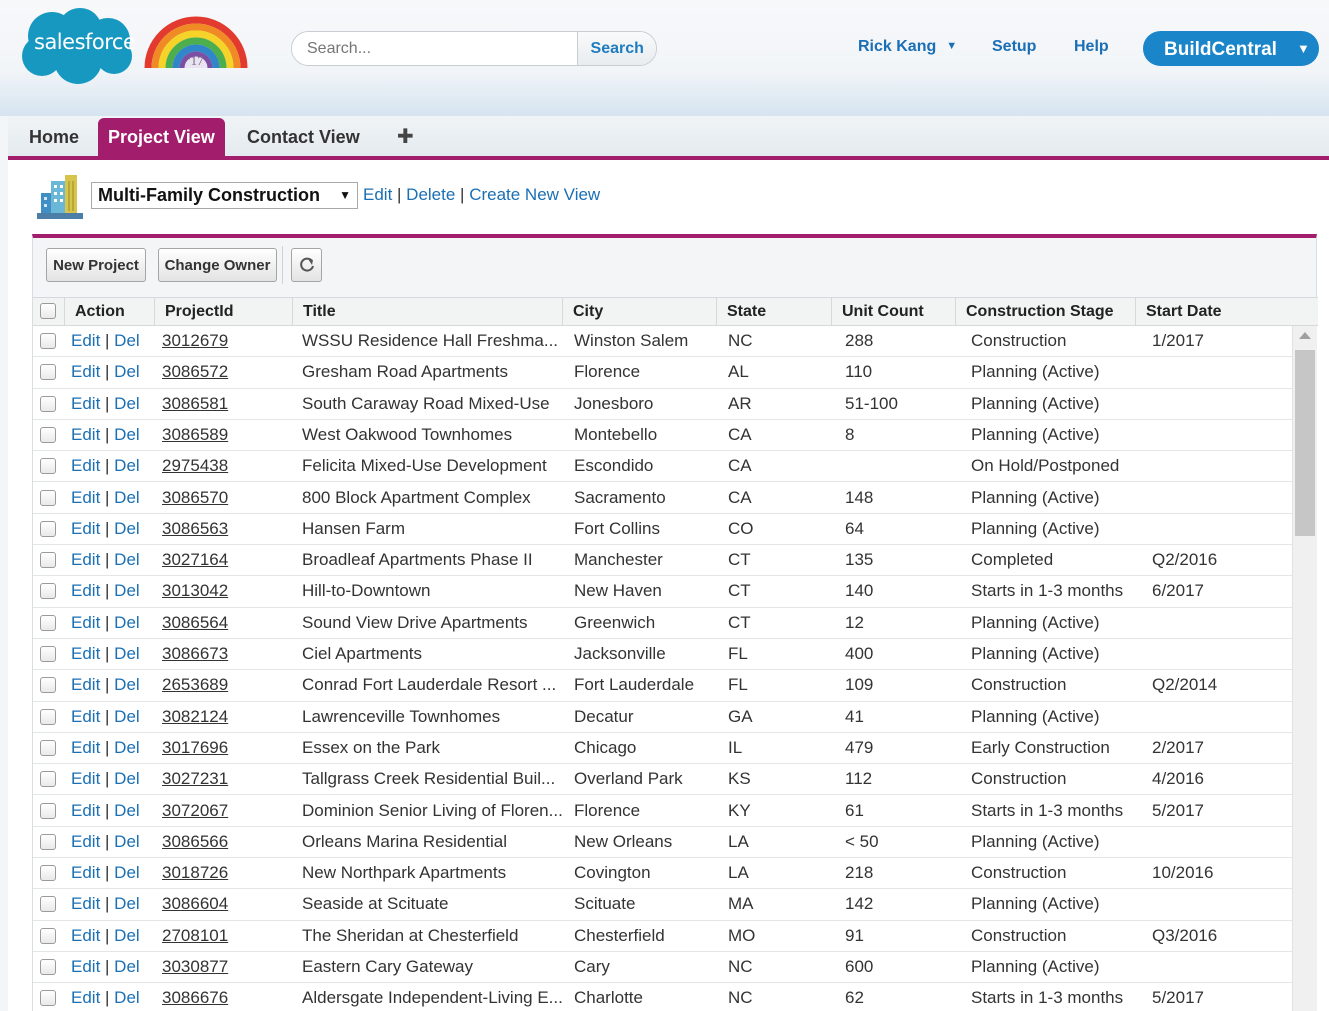 This screenshot has height=1011, width=1329. Describe the element at coordinates (222, 748) in the screenshot. I see `project-id-link: 3017696` at that location.